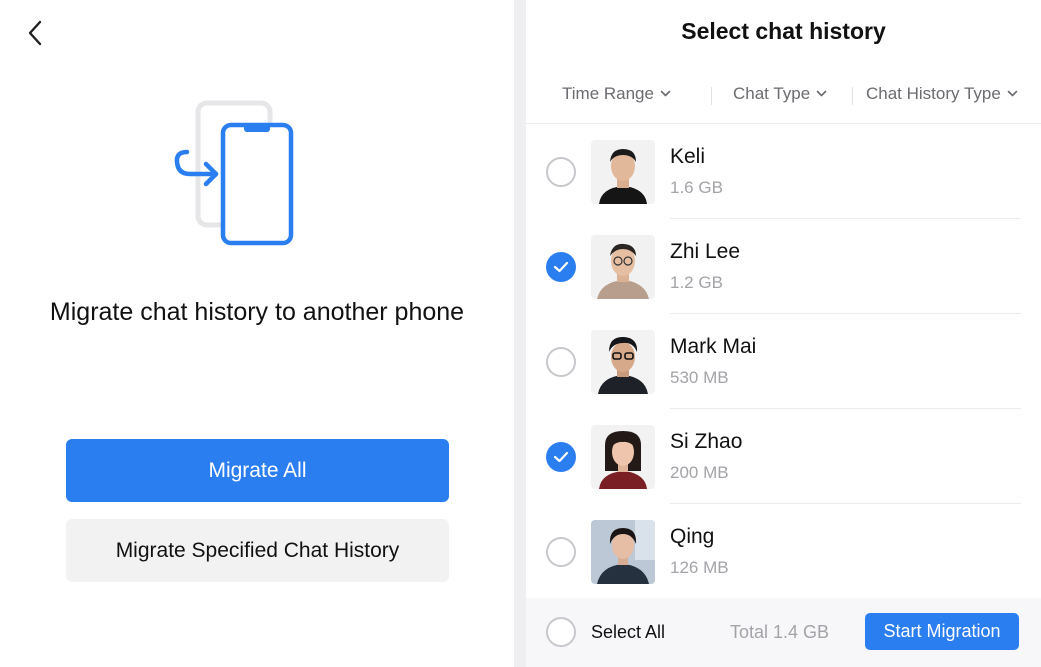 The image size is (1041, 667). I want to click on contact-size: 530 MB, so click(699, 377).